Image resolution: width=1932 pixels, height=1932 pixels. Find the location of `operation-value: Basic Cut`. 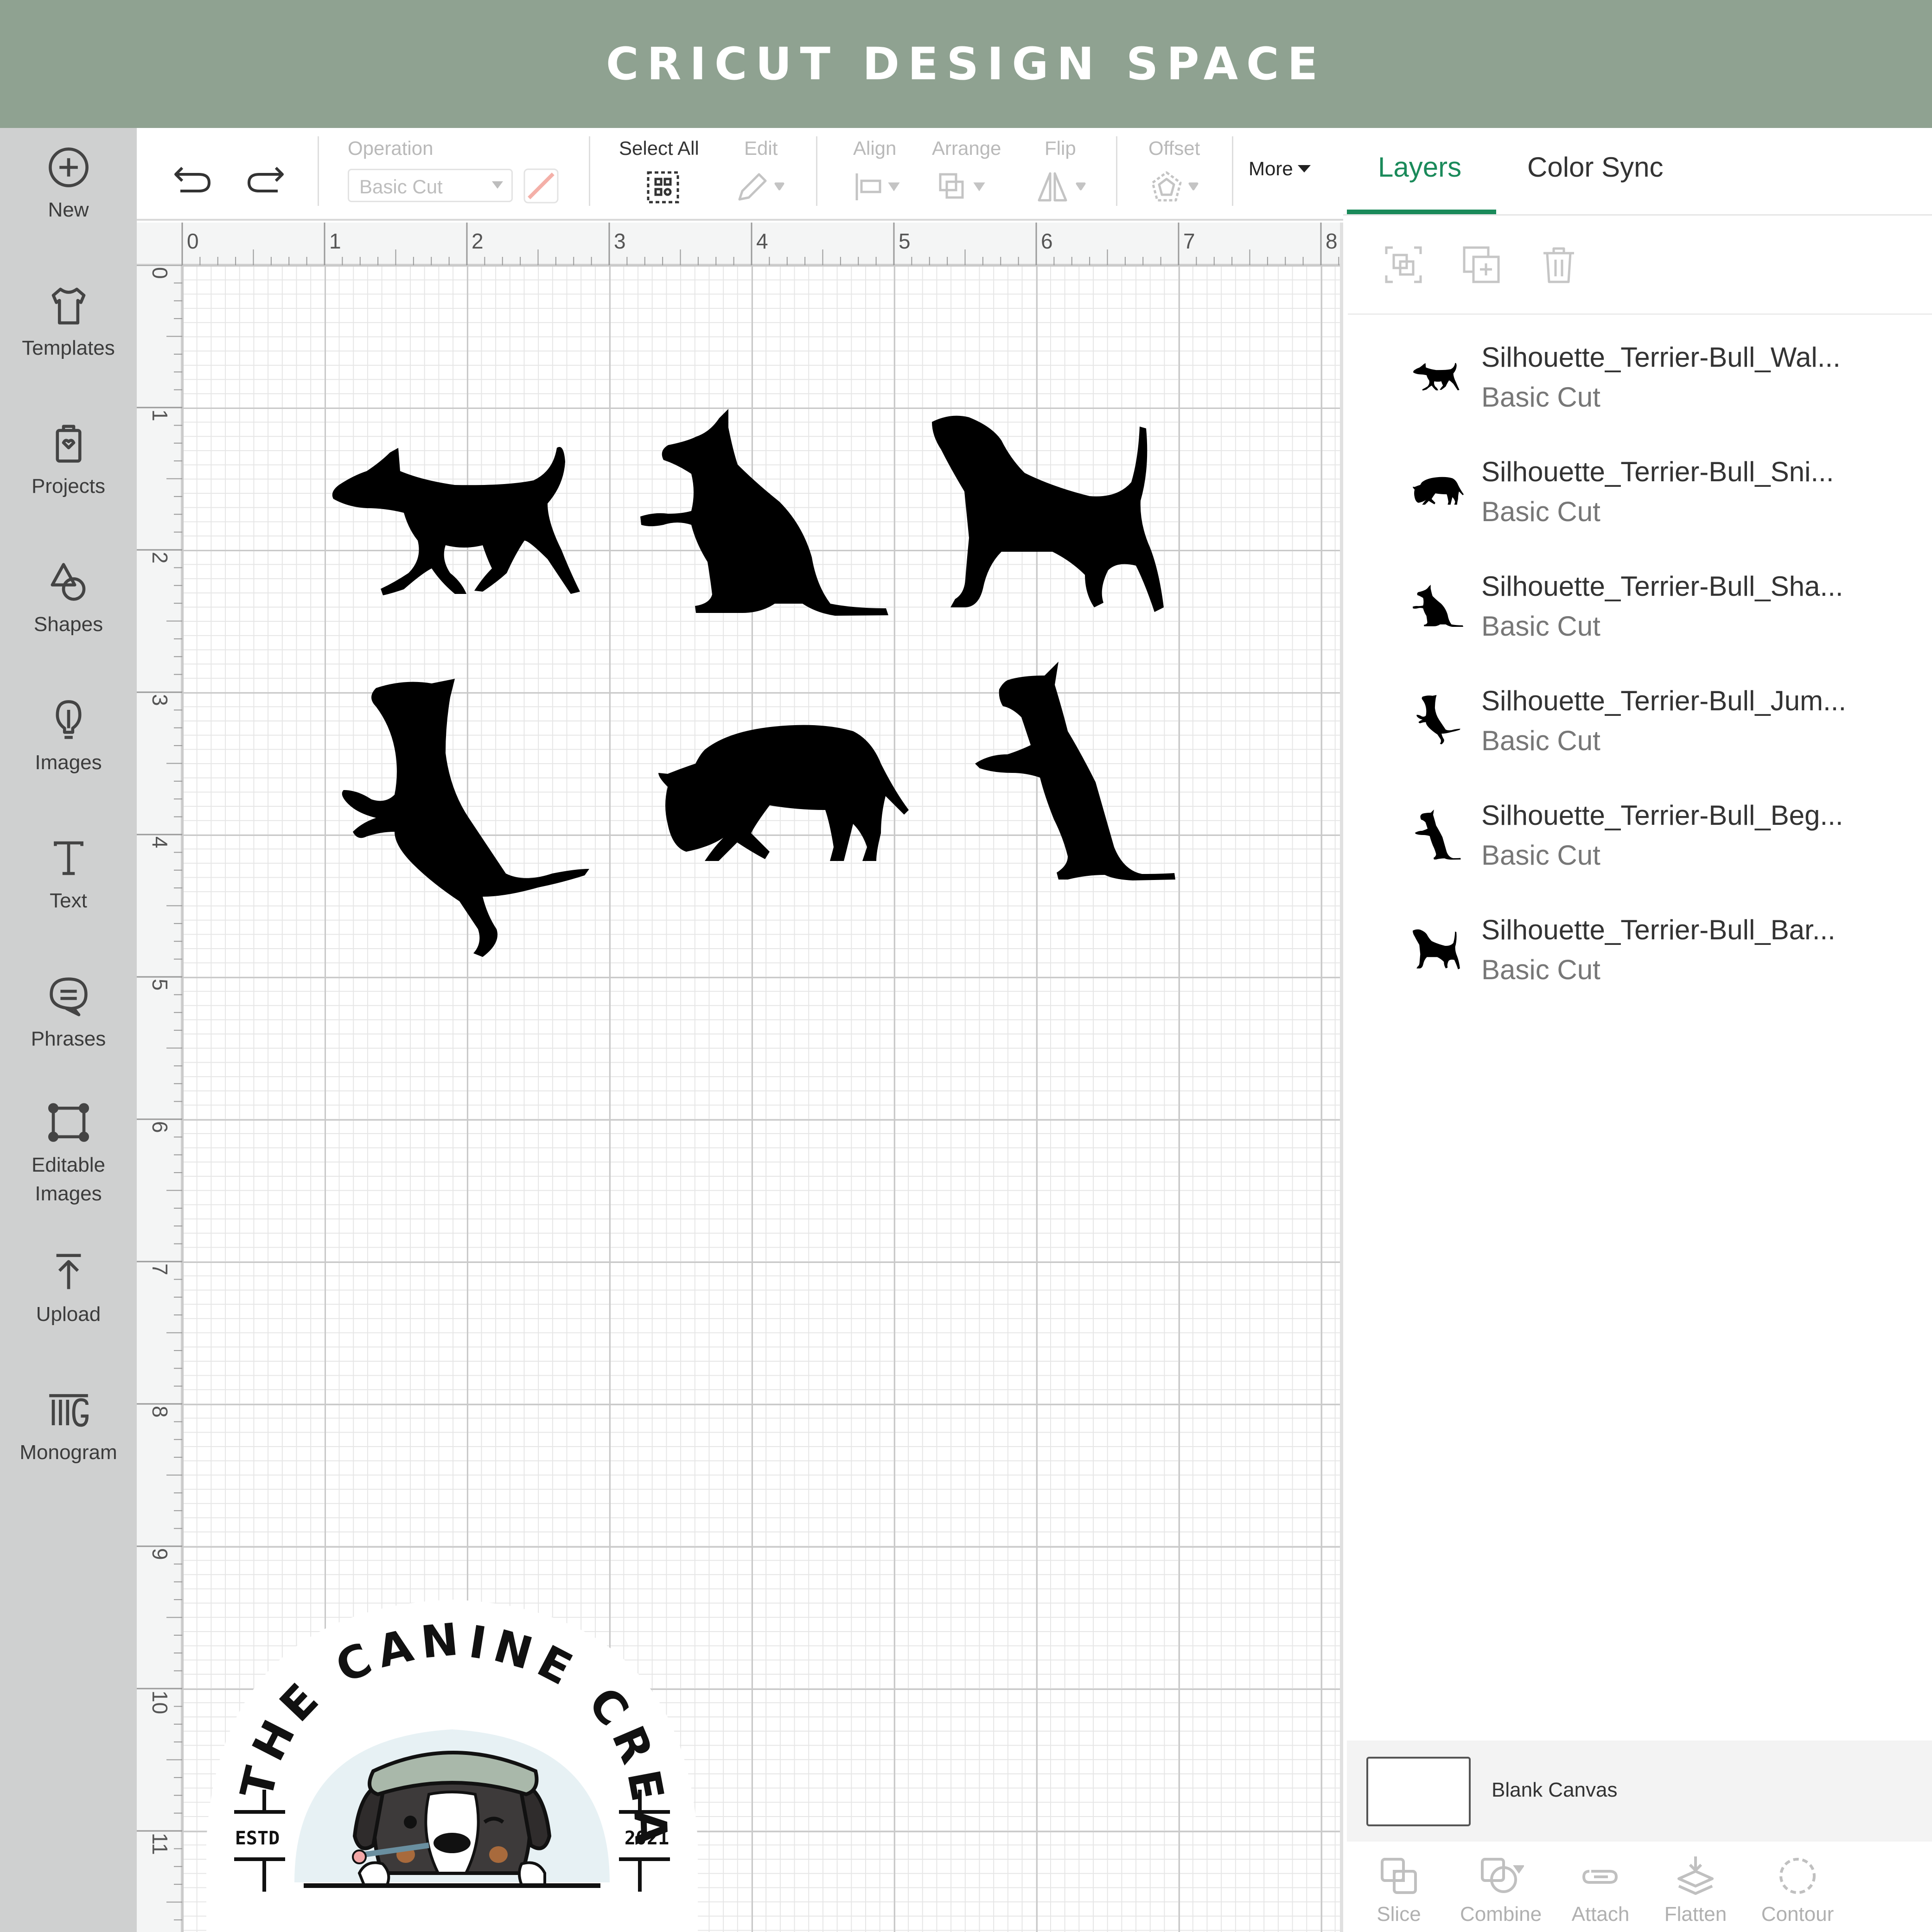

operation-value: Basic Cut is located at coordinates (401, 187).